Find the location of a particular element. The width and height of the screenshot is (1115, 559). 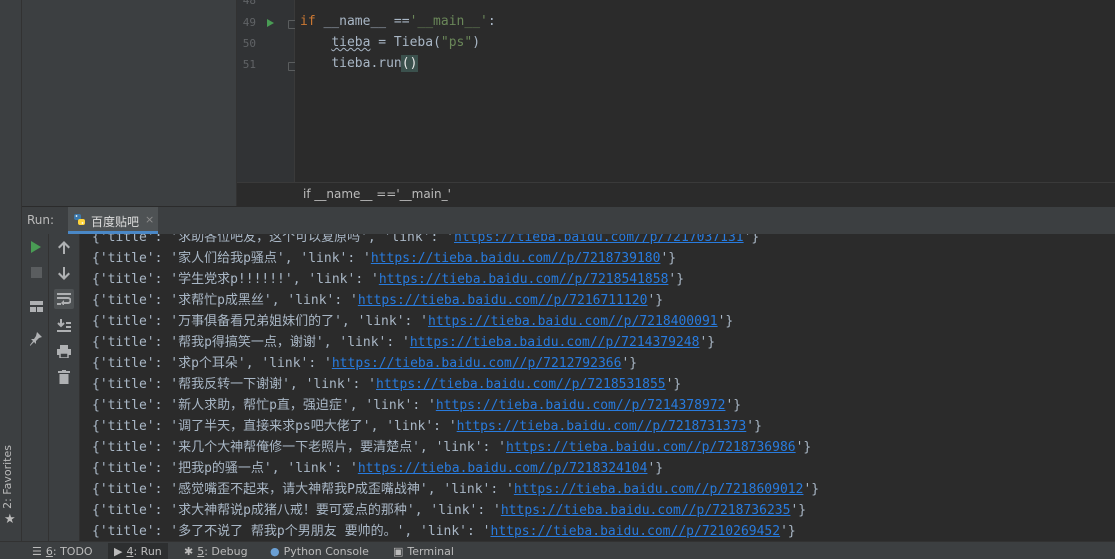

run-label: Run: is located at coordinates (41, 220).